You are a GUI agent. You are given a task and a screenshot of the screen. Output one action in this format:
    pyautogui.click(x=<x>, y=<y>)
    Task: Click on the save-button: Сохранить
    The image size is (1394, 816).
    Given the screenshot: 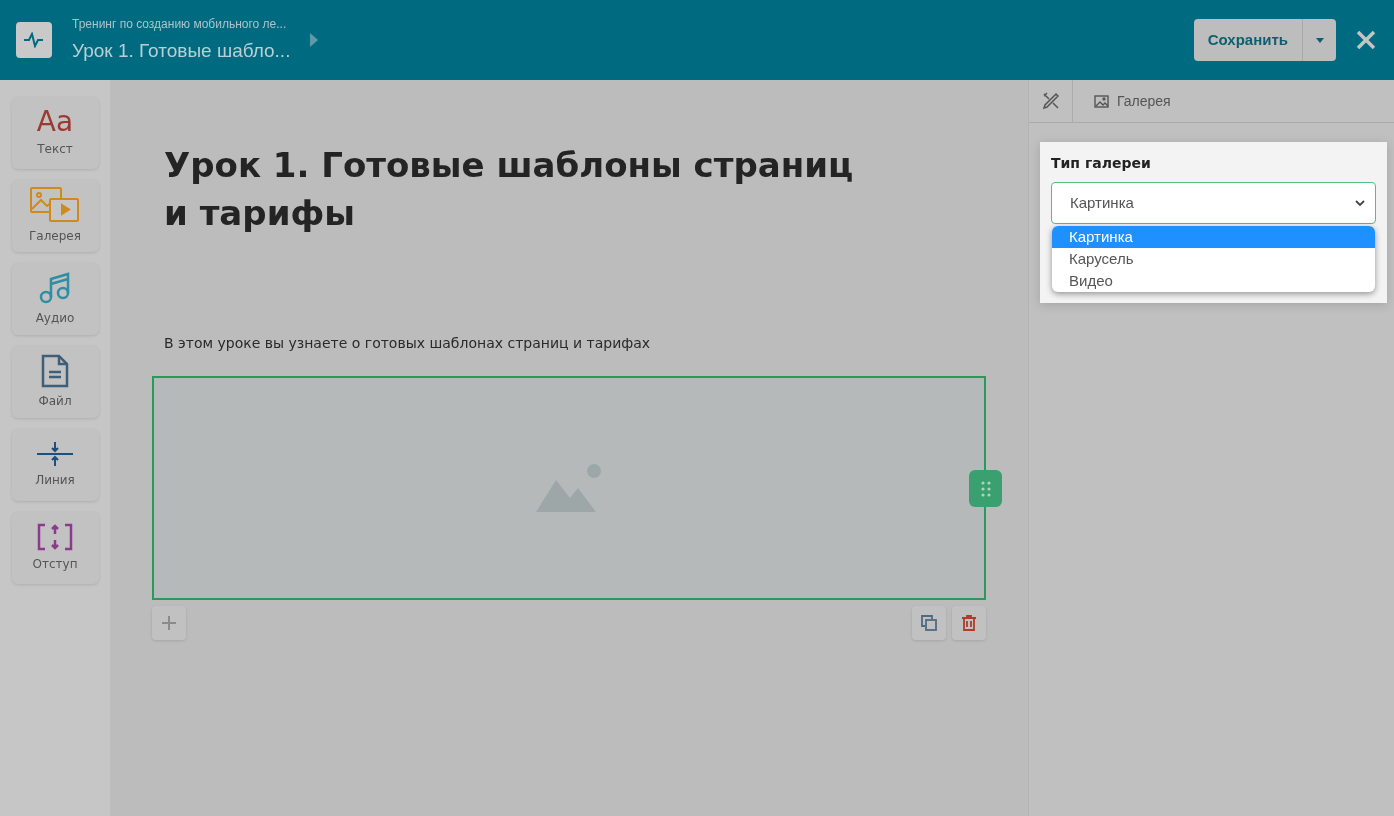 What is the action you would take?
    pyautogui.click(x=1247, y=40)
    